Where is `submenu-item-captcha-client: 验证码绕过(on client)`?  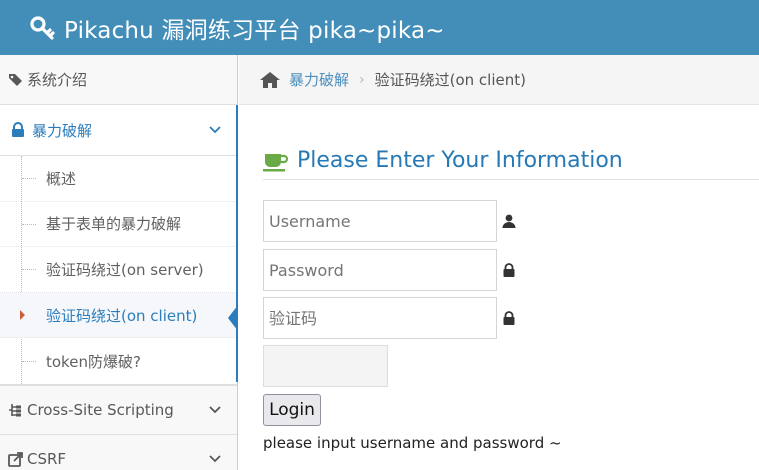
submenu-item-captcha-client: 验证码绕过(on client) is located at coordinates (118, 315).